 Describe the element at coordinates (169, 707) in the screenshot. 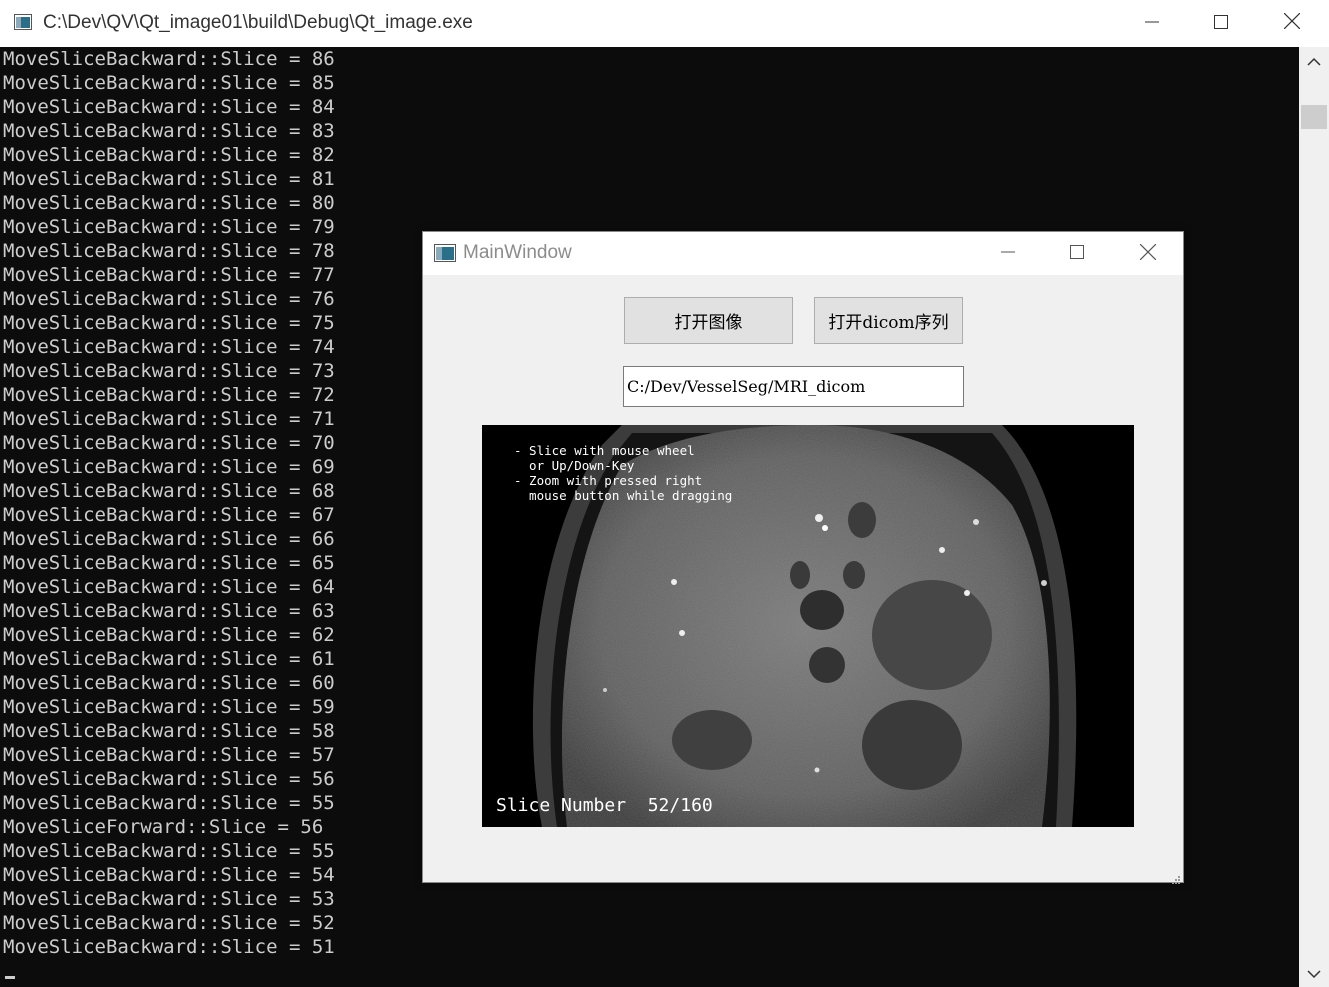

I see `console-line: MoveSliceBackward::Slice = 59` at that location.